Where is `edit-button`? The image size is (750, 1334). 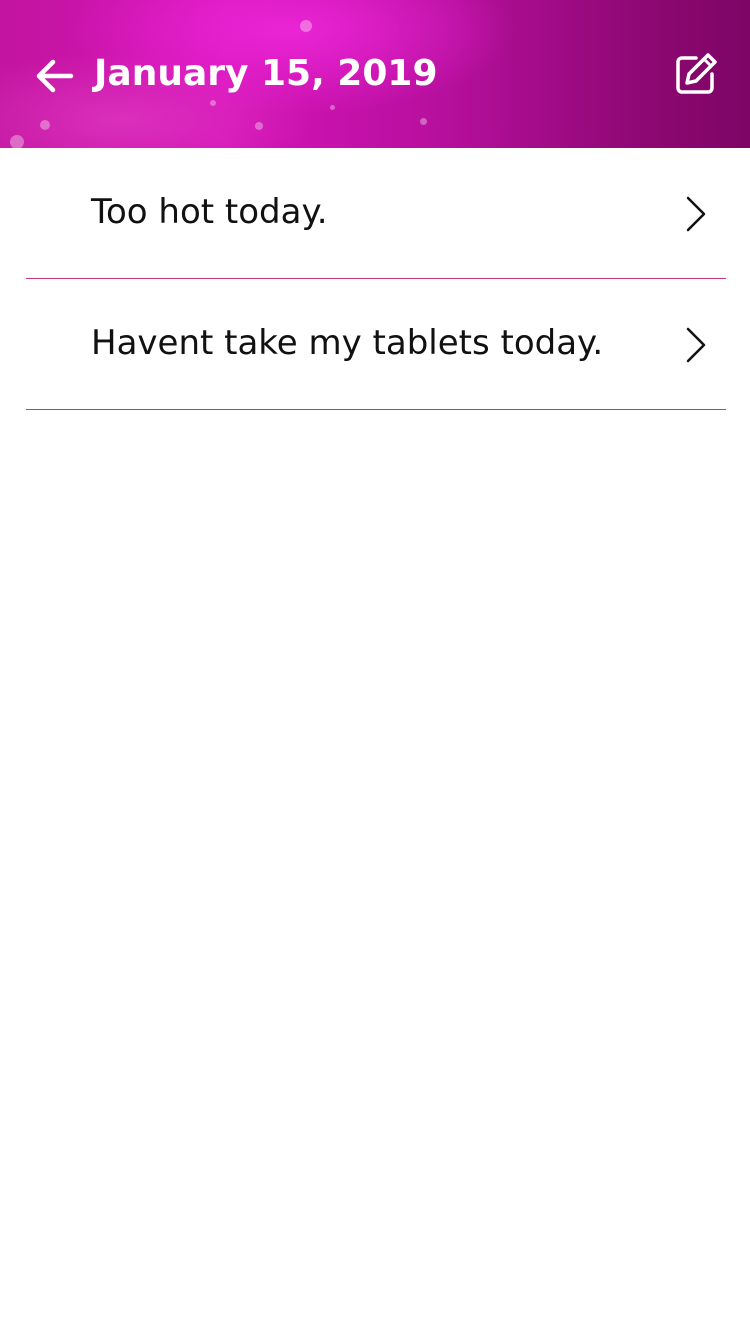
edit-button is located at coordinates (696, 74).